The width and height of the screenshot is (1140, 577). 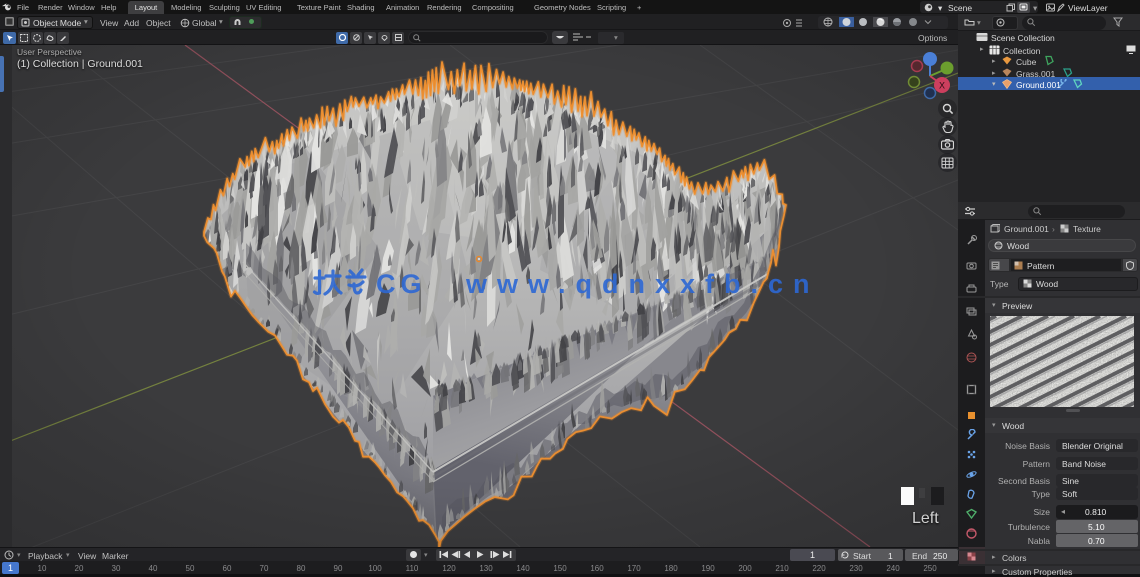 I want to click on svg-text: CG, so click(x=401, y=284).